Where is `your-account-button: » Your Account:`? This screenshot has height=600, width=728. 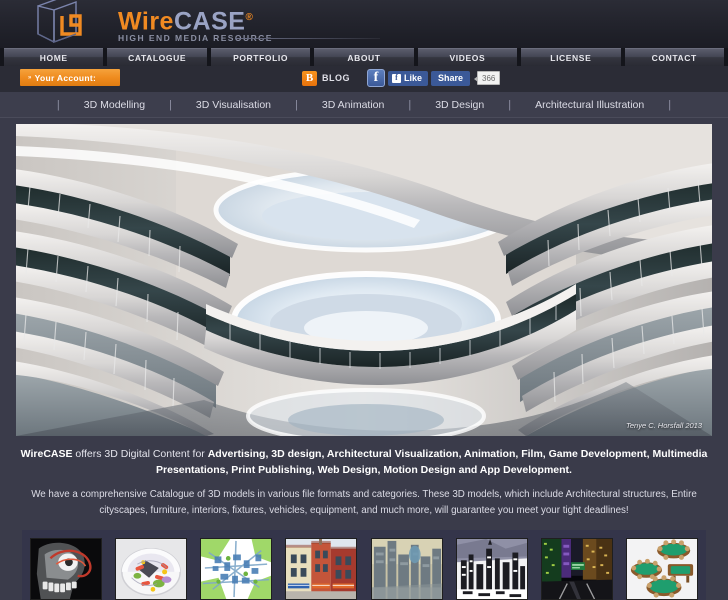
your-account-button: » Your Account: is located at coordinates (70, 77).